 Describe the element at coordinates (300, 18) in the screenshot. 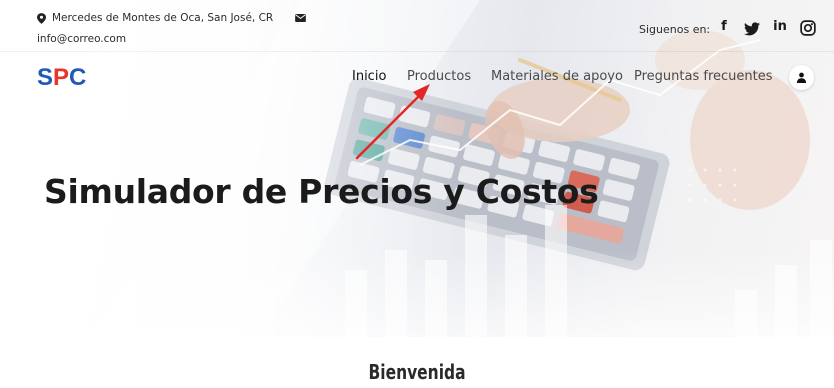

I see `envelope-icon` at that location.